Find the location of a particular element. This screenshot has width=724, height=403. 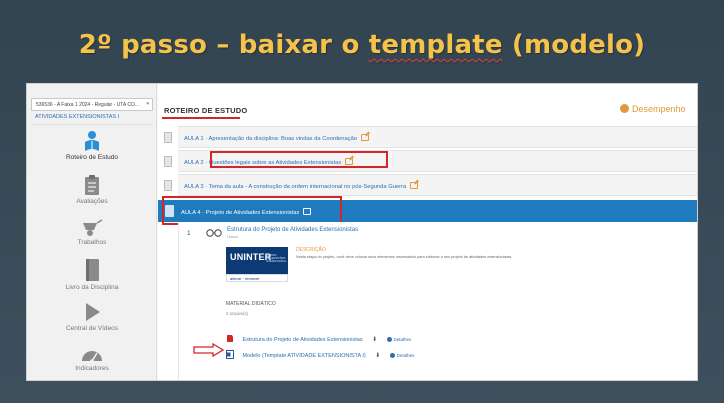

gauge-icon is located at coordinates (92, 357).